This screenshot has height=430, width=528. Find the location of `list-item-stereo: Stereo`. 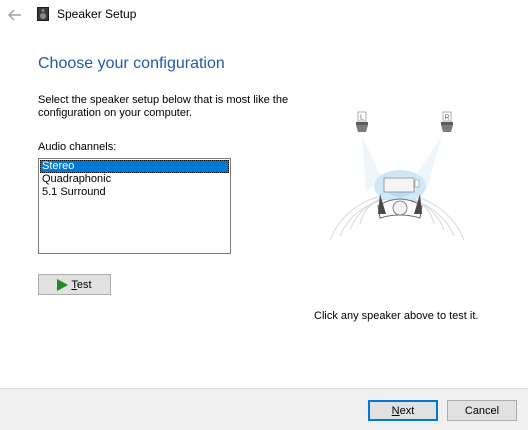

list-item-stereo: Stereo is located at coordinates (134, 166).